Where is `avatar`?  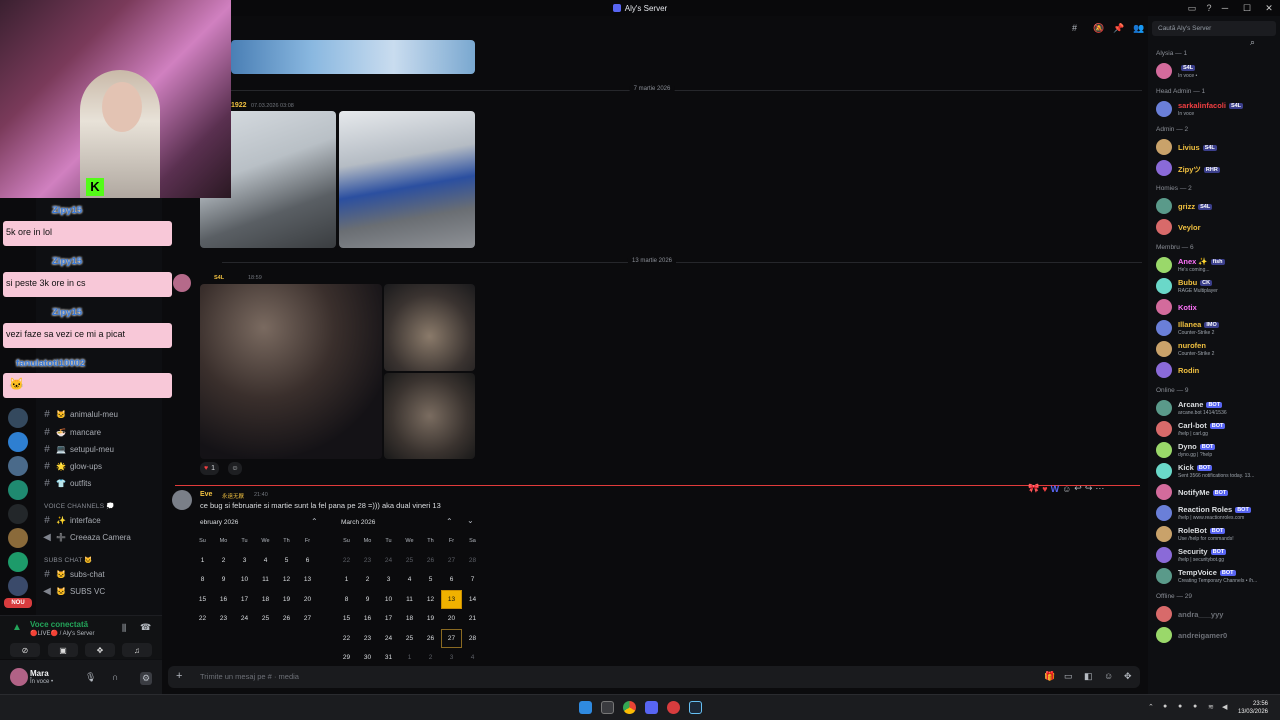
avatar is located at coordinates (182, 500).